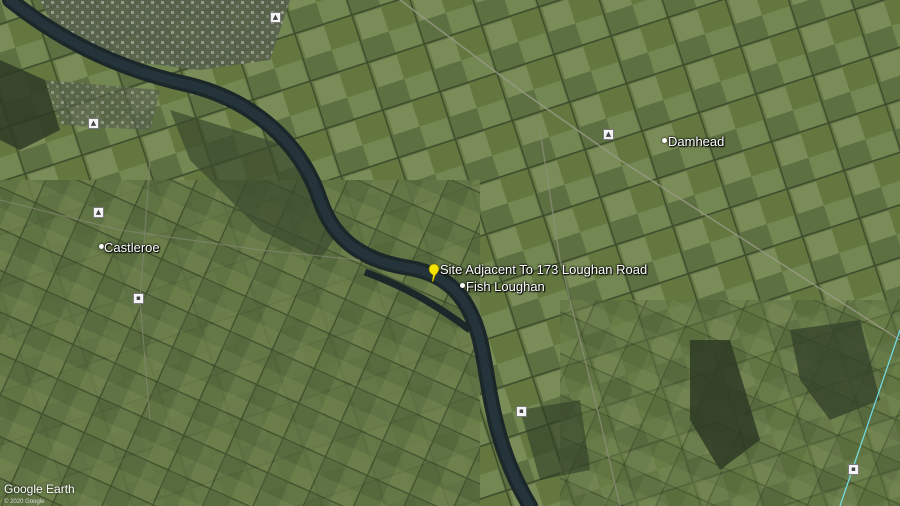 This screenshot has width=900, height=506. I want to click on place-label-damhead: Damhead, so click(696, 141).